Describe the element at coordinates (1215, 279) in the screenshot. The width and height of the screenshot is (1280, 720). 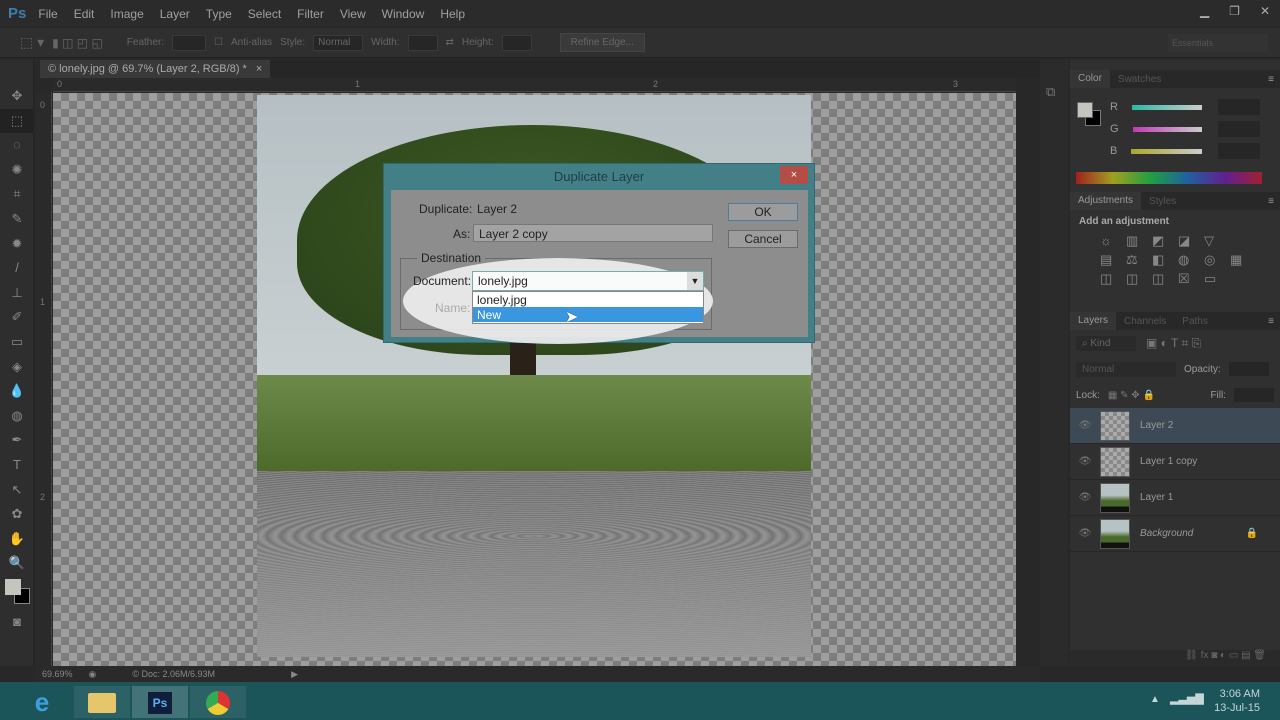
I see `gradient-map-icon: ▭` at that location.